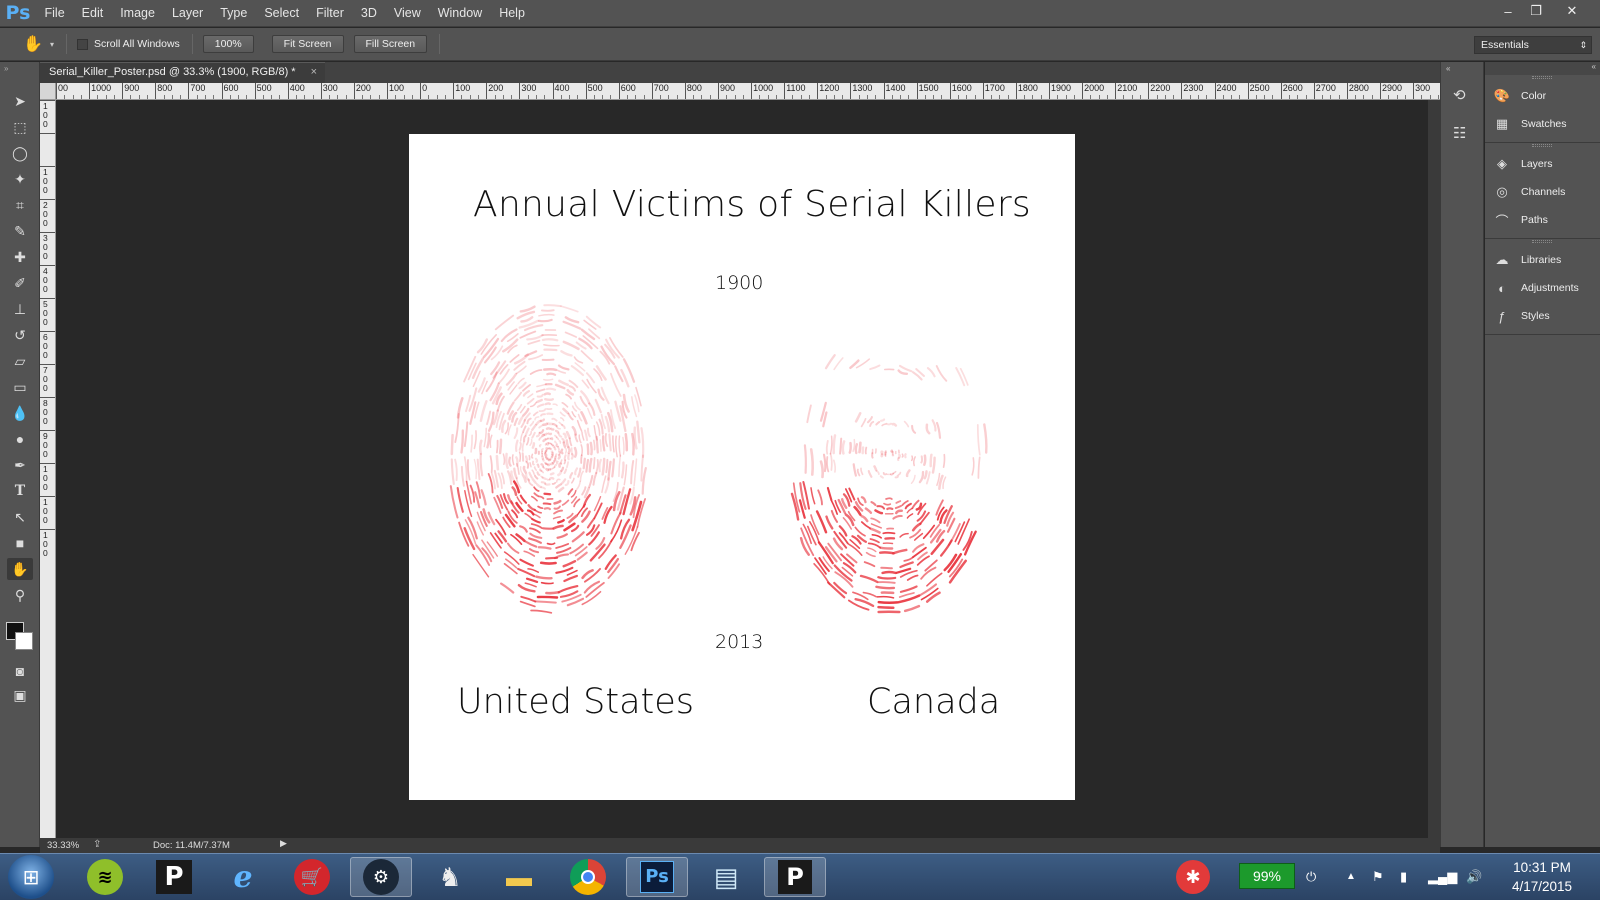 The image size is (1600, 900). What do you see at coordinates (6, 68) in the screenshot?
I see `collapse-icon: »` at bounding box center [6, 68].